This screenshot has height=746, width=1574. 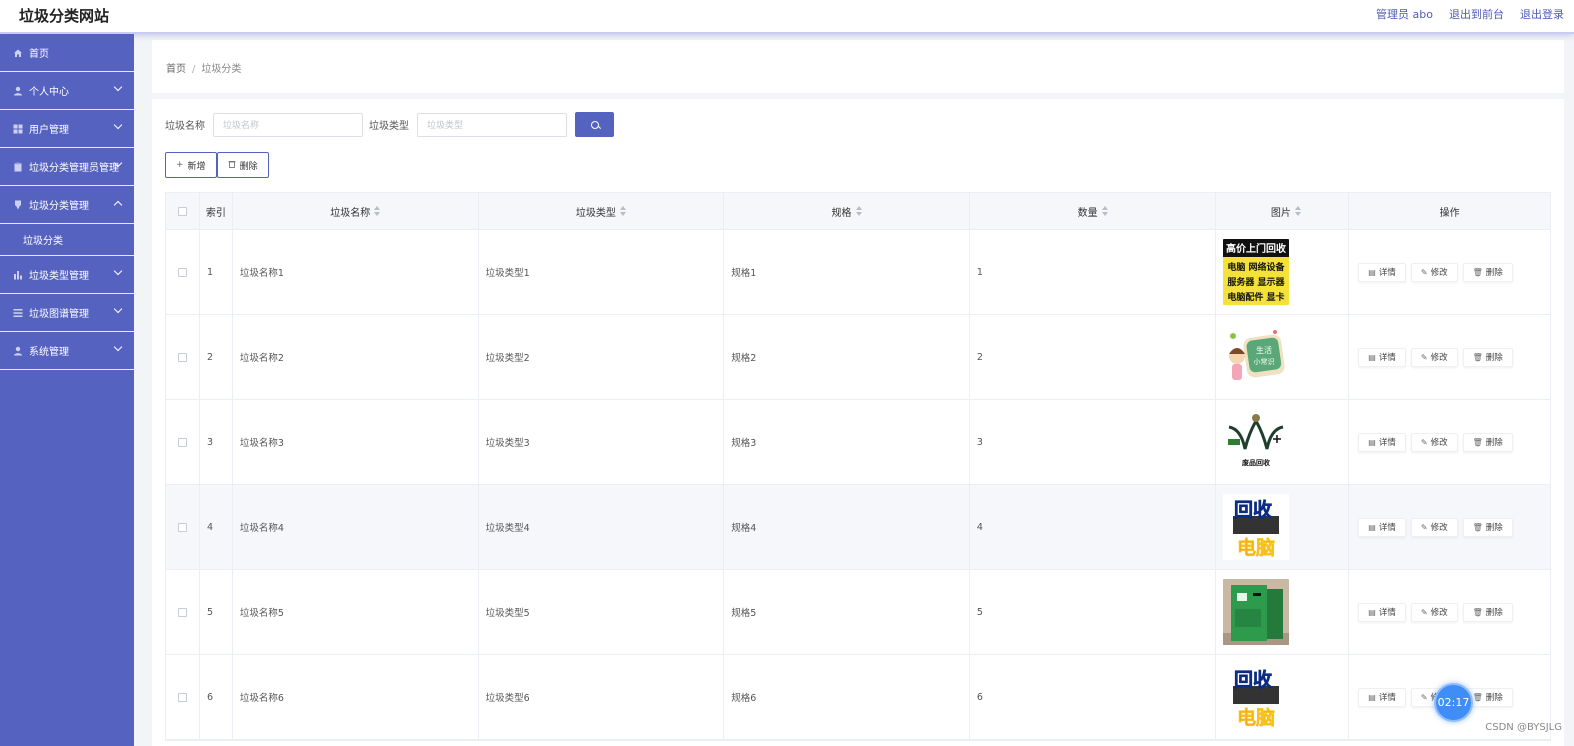 What do you see at coordinates (356, 211) in the screenshot?
I see `header-name: 垃圾名称` at bounding box center [356, 211].